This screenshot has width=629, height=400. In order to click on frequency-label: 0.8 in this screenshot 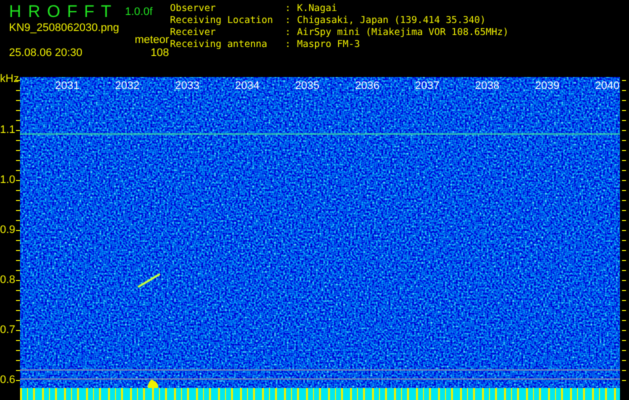, I will do `click(8, 280)`.